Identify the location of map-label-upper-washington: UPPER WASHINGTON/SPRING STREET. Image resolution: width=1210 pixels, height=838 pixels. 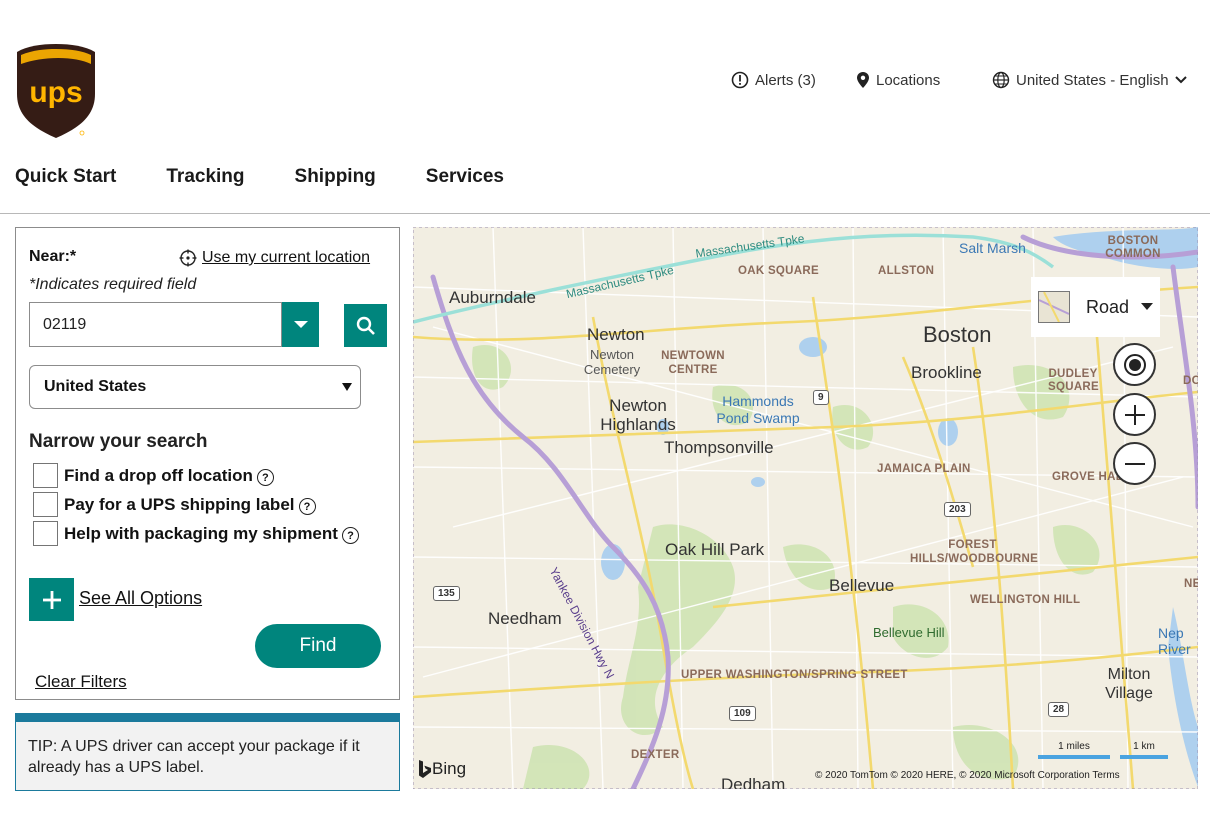
(794, 675).